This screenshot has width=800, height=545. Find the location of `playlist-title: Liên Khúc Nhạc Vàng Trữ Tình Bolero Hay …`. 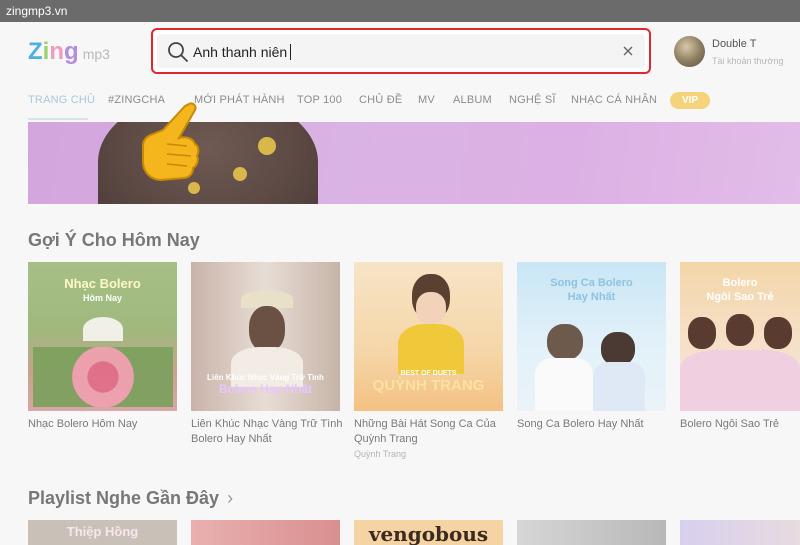

playlist-title: Liên Khúc Nhạc Vàng Trữ Tình Bolero Hay … is located at coordinates (267, 432).